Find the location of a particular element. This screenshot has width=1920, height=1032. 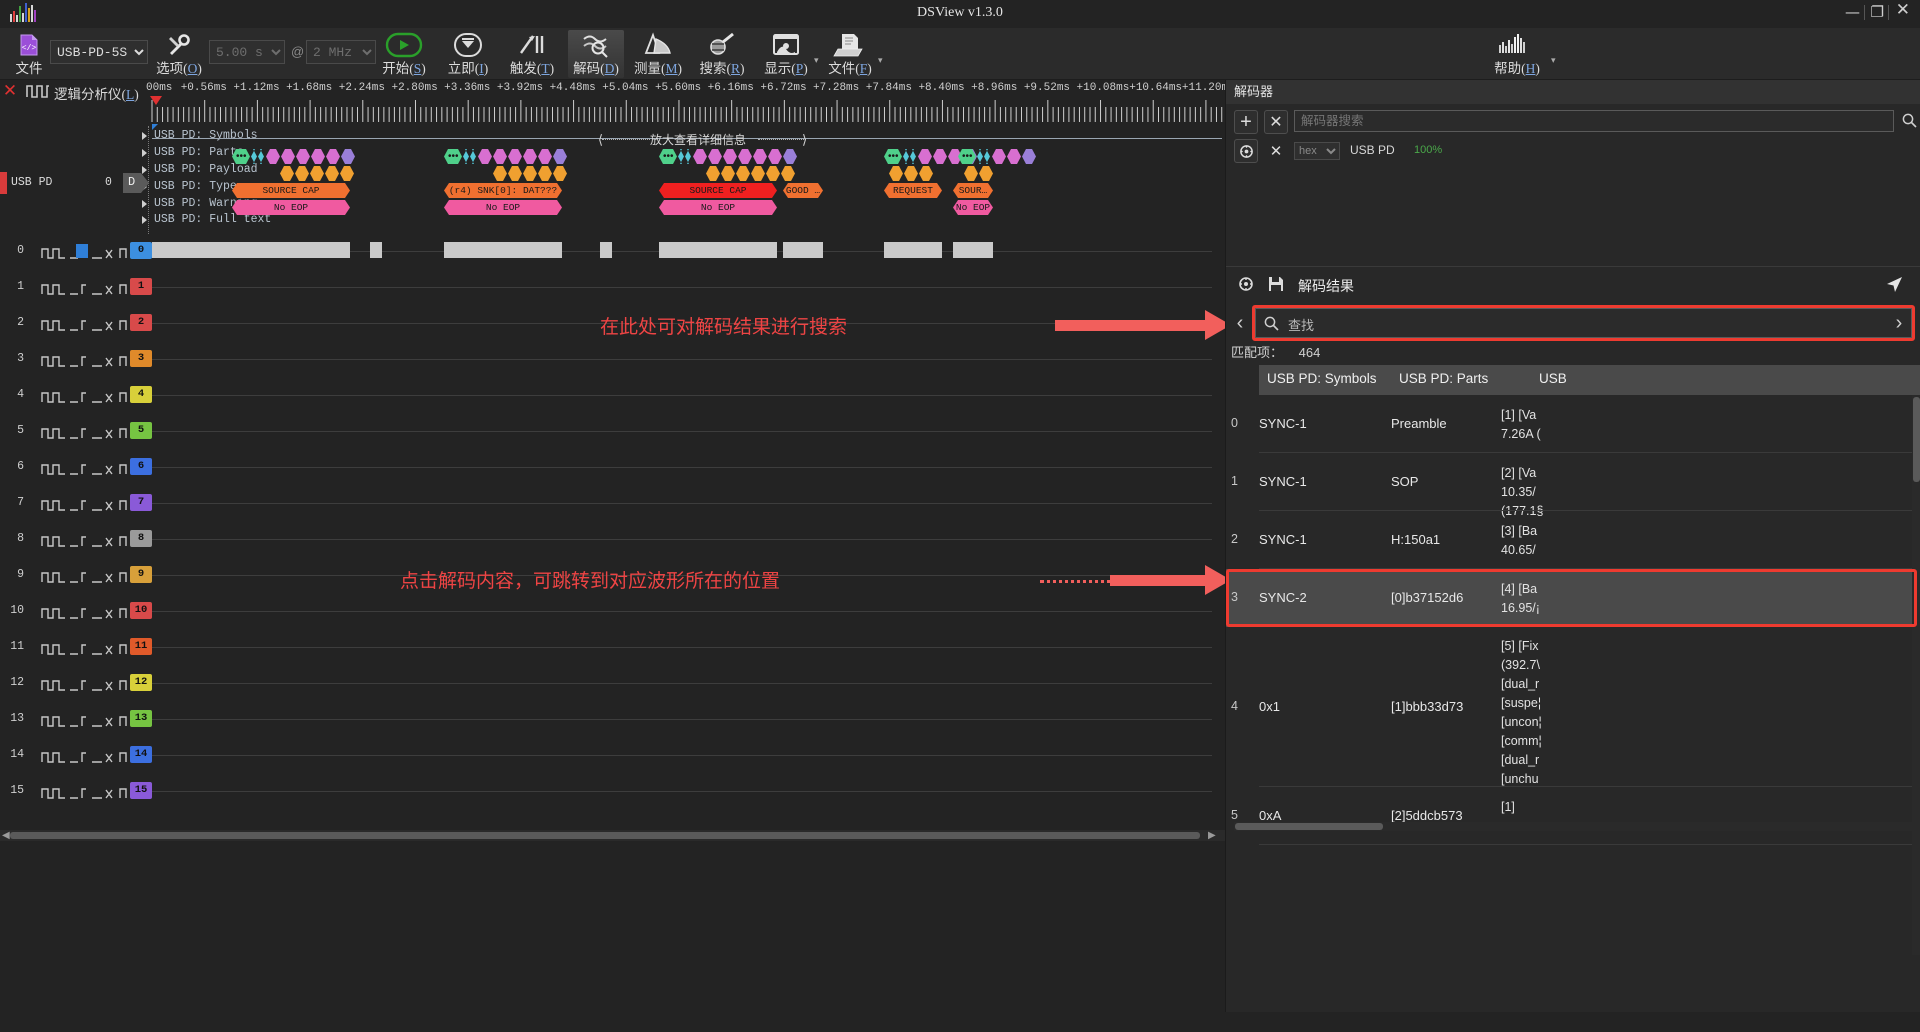

channel-row-11: 11 11 is located at coordinates (612, 650).